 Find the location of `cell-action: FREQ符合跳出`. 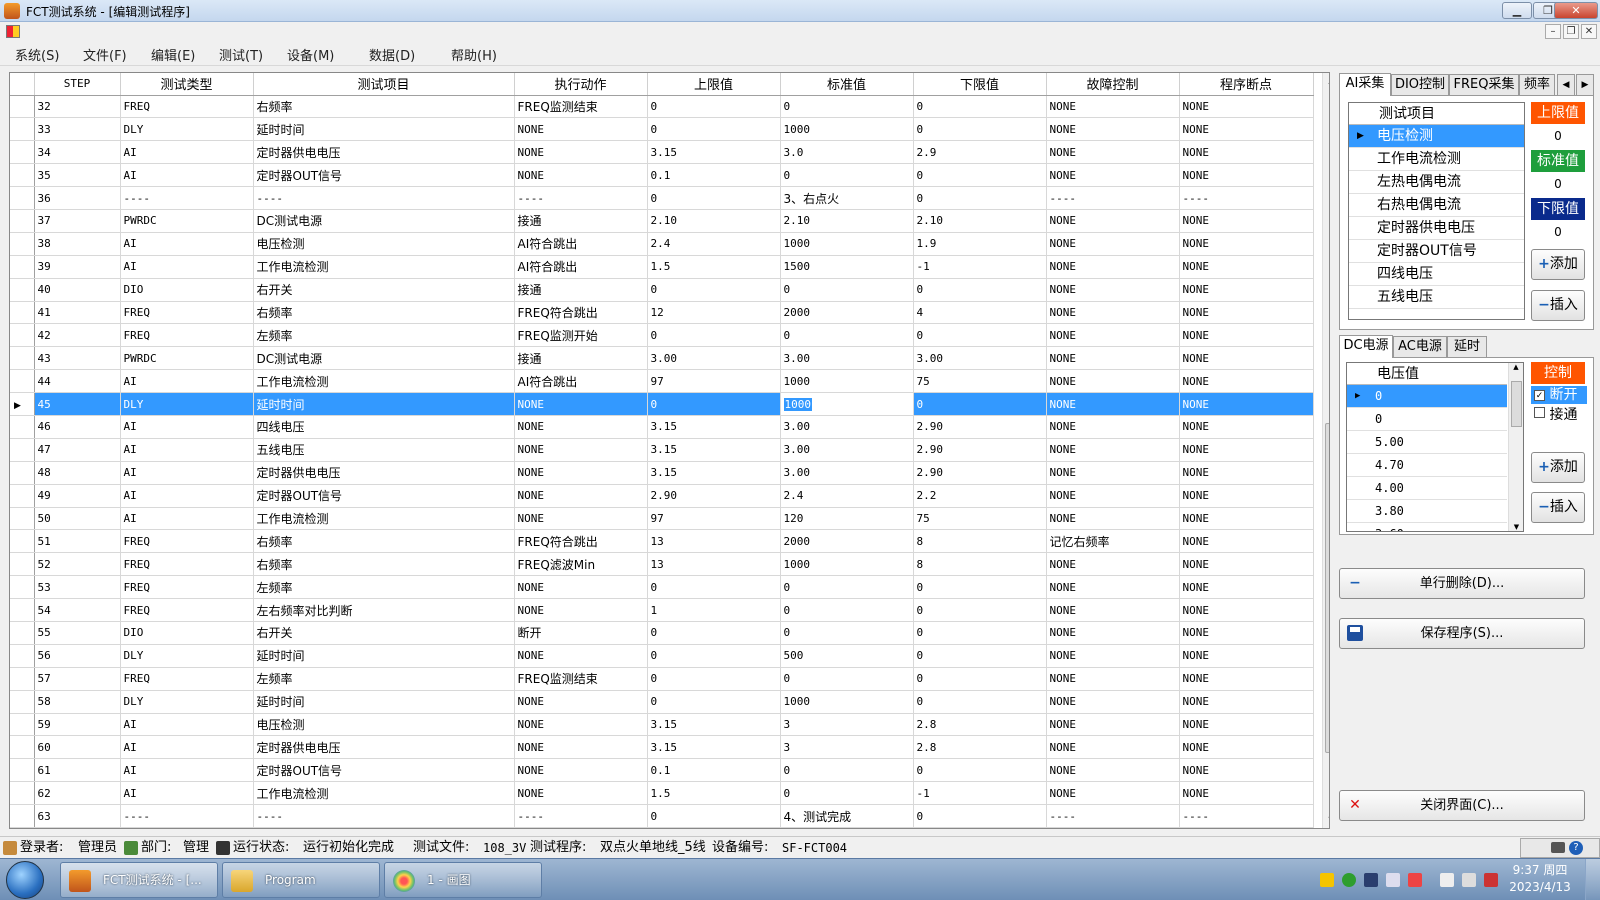

cell-action: FREQ符合跳出 is located at coordinates (581, 313).